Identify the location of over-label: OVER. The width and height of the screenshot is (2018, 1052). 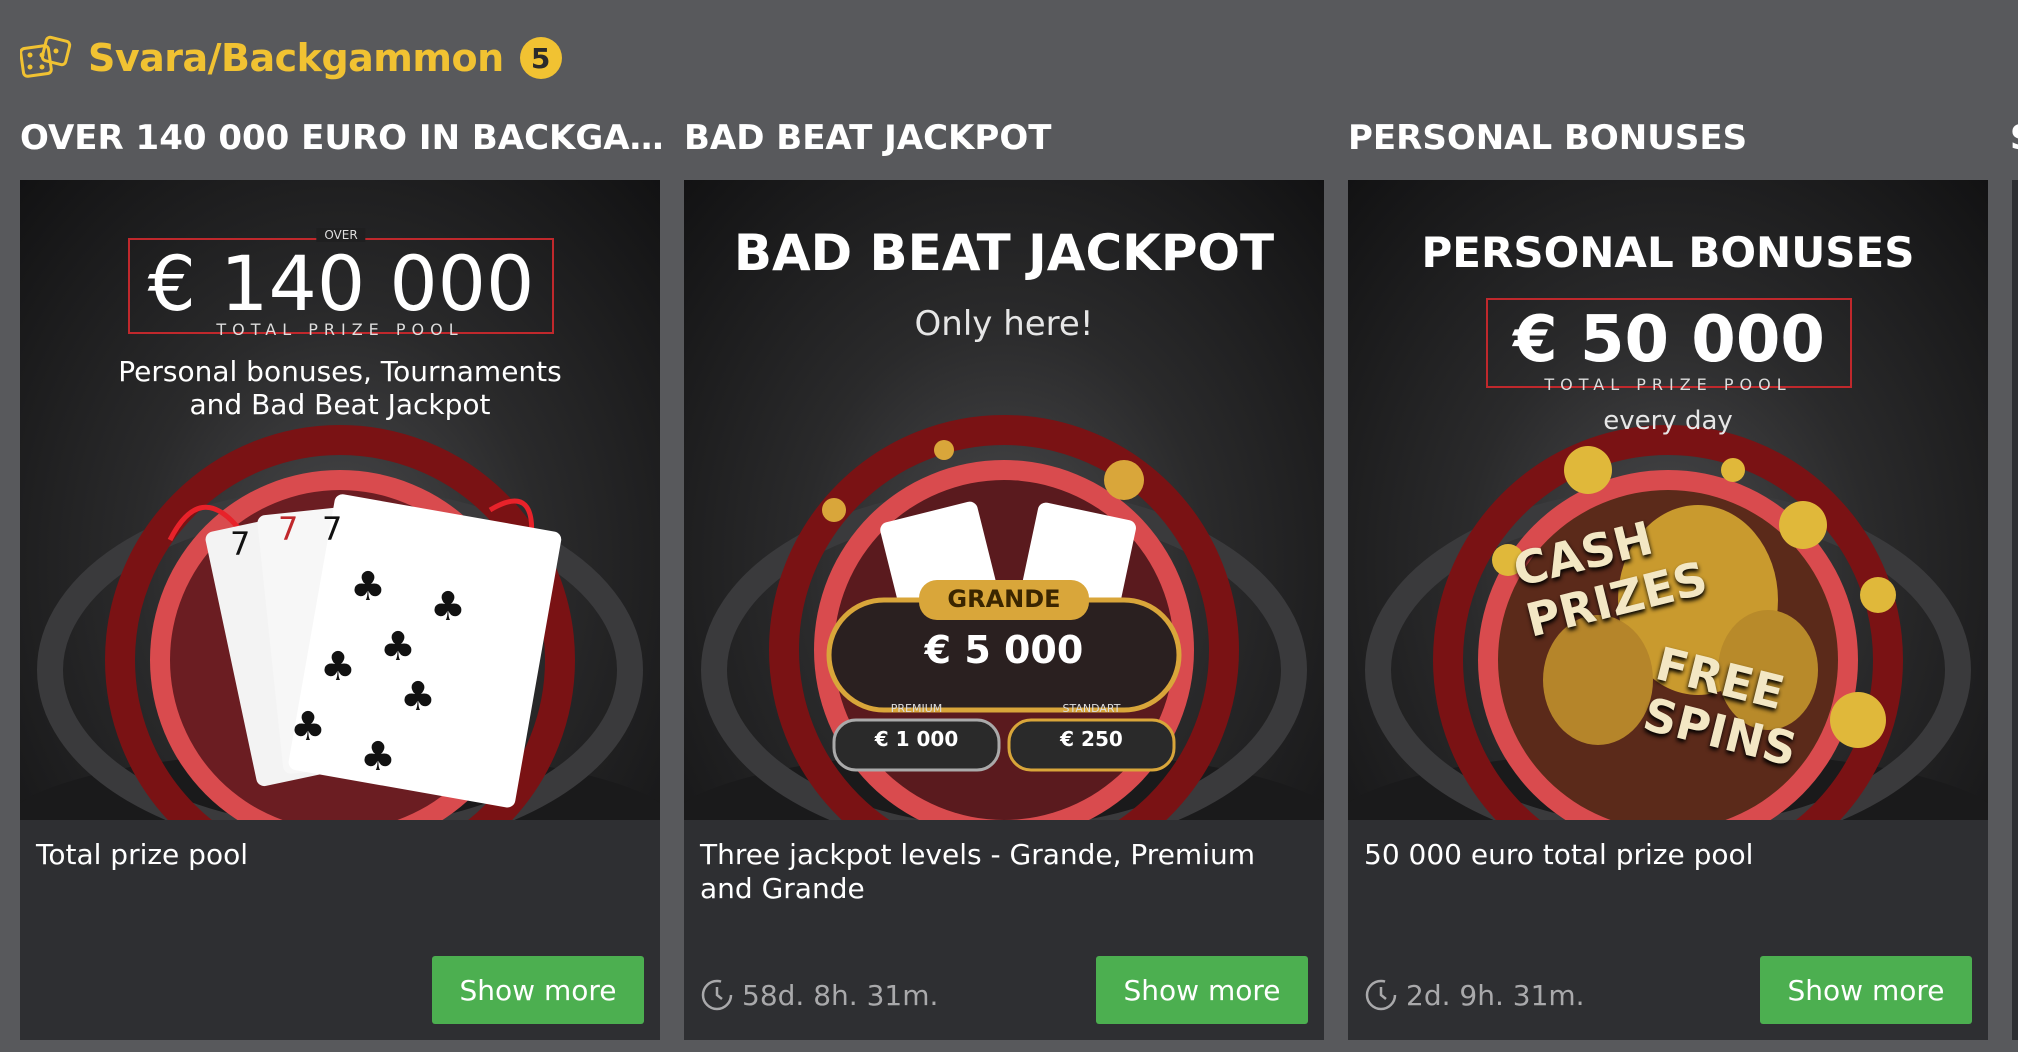
(341, 235).